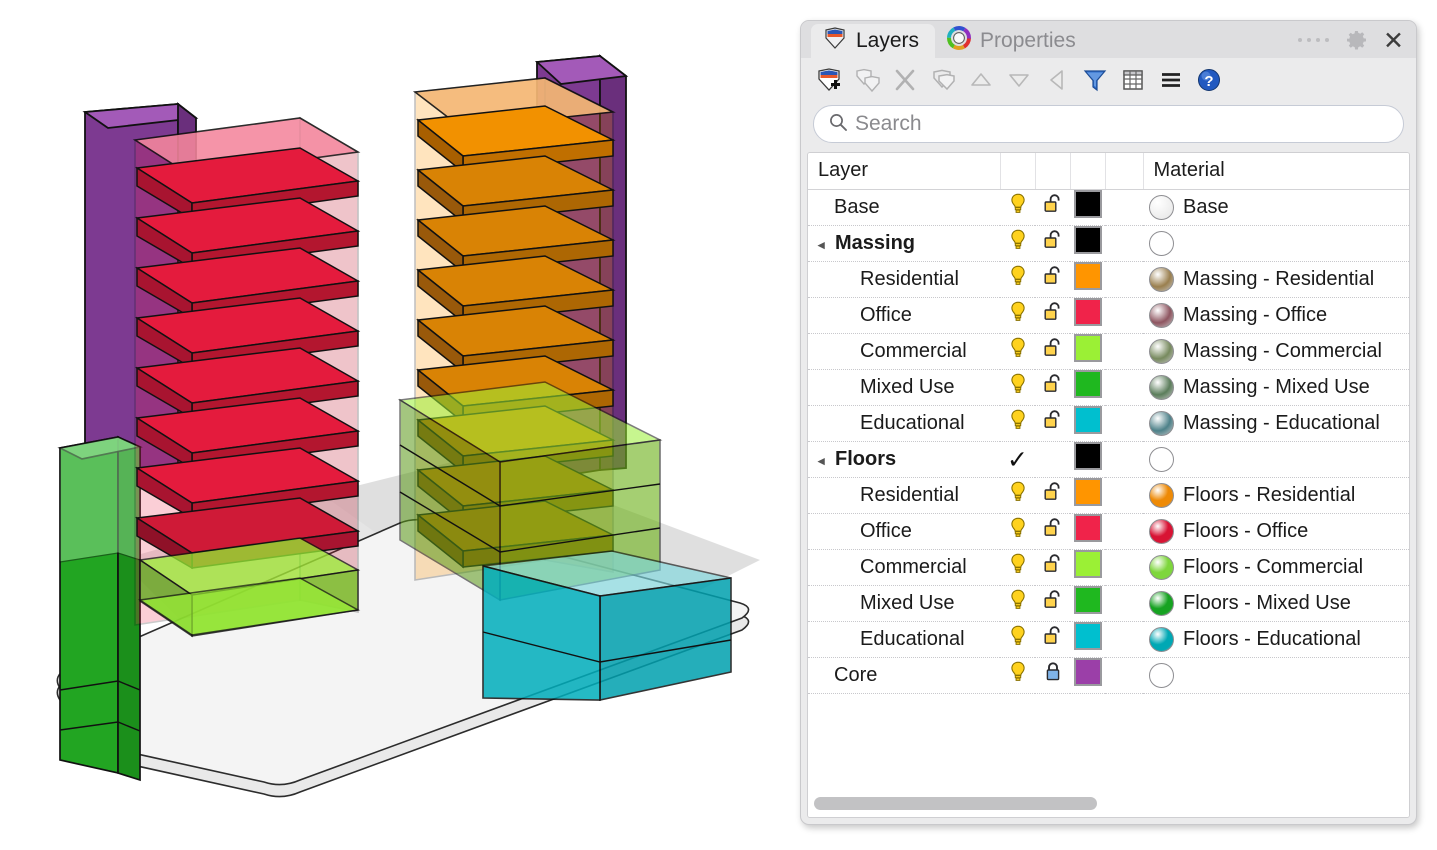 This screenshot has height=850, width=1437. I want to click on drag-dots-icon, so click(1314, 40).